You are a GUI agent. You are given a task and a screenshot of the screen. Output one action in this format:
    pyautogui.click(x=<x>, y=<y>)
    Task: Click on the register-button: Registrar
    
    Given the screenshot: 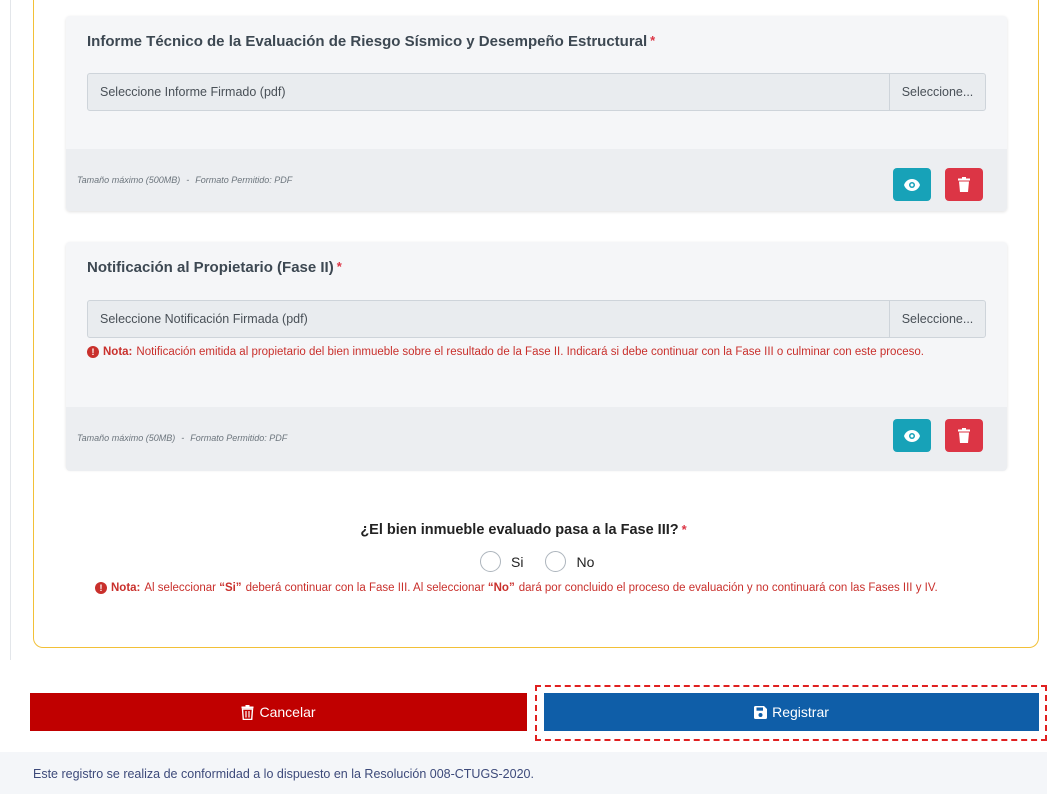 What is the action you would take?
    pyautogui.click(x=791, y=712)
    